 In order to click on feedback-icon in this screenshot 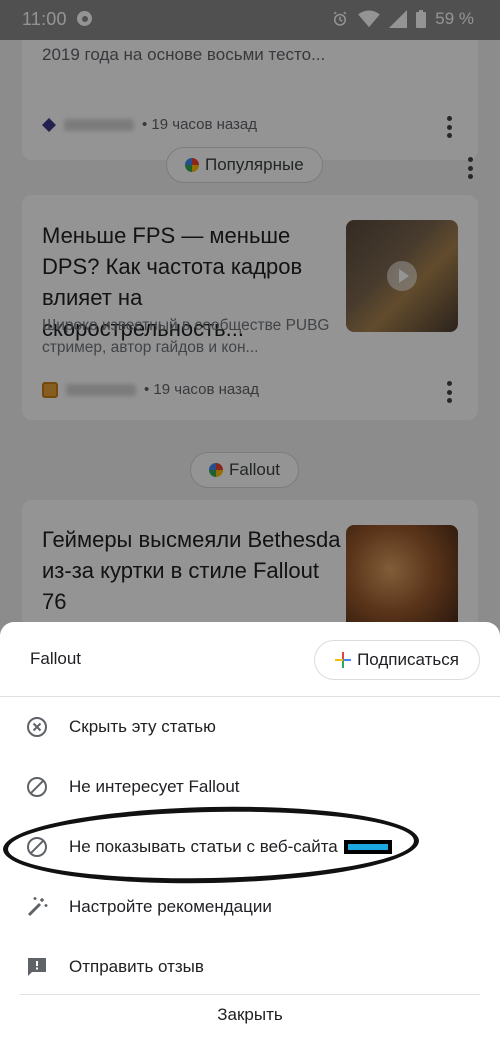, I will do `click(37, 967)`.